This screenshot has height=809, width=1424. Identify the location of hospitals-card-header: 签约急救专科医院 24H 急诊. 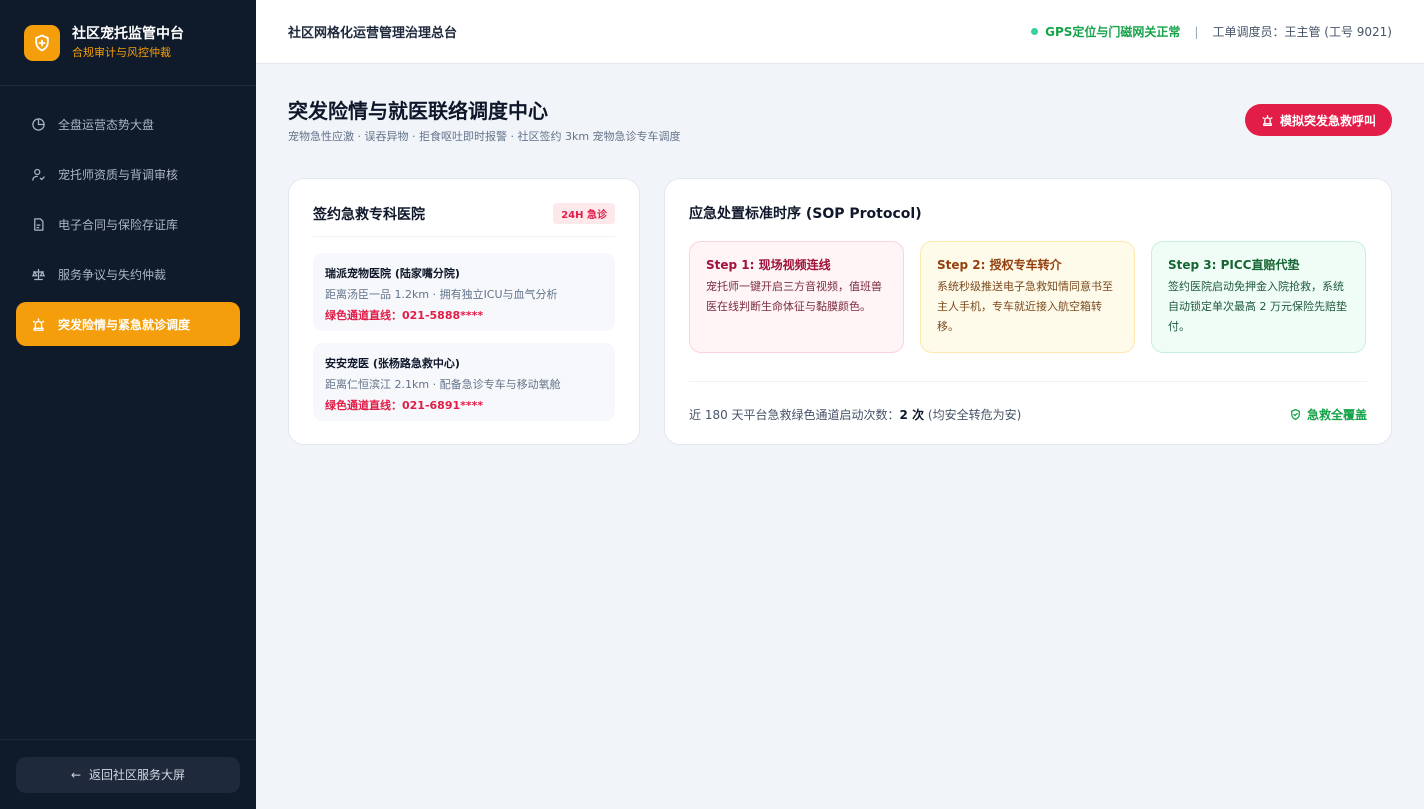
(464, 220).